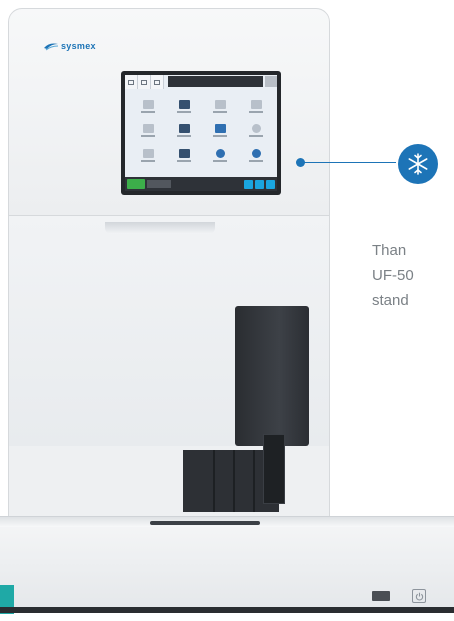 The height and width of the screenshot is (621, 454). What do you see at coordinates (348, 162) in the screenshot?
I see `callout-leader-line` at bounding box center [348, 162].